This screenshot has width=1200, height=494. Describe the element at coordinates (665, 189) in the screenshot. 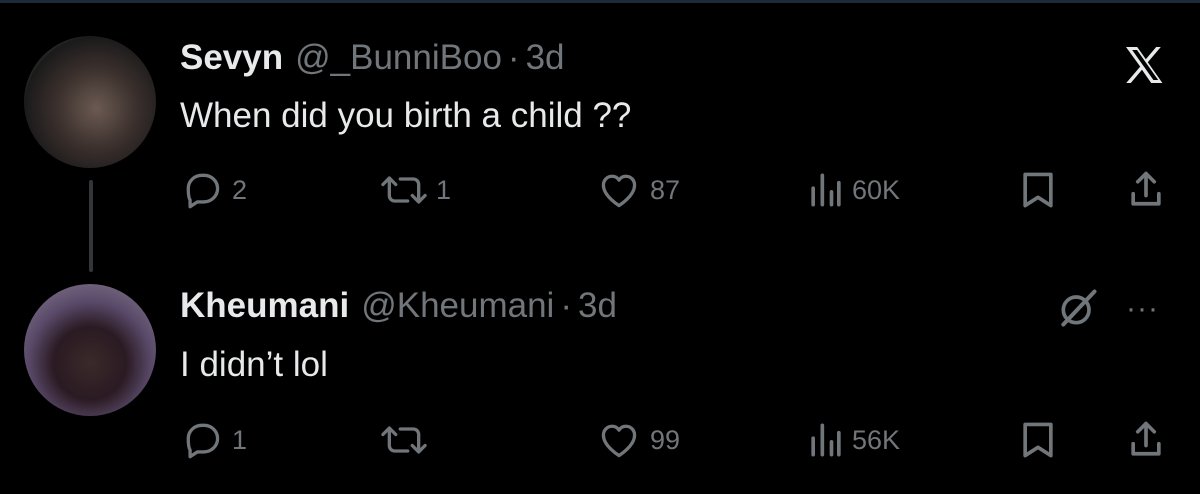

I see `like-count: 87` at that location.